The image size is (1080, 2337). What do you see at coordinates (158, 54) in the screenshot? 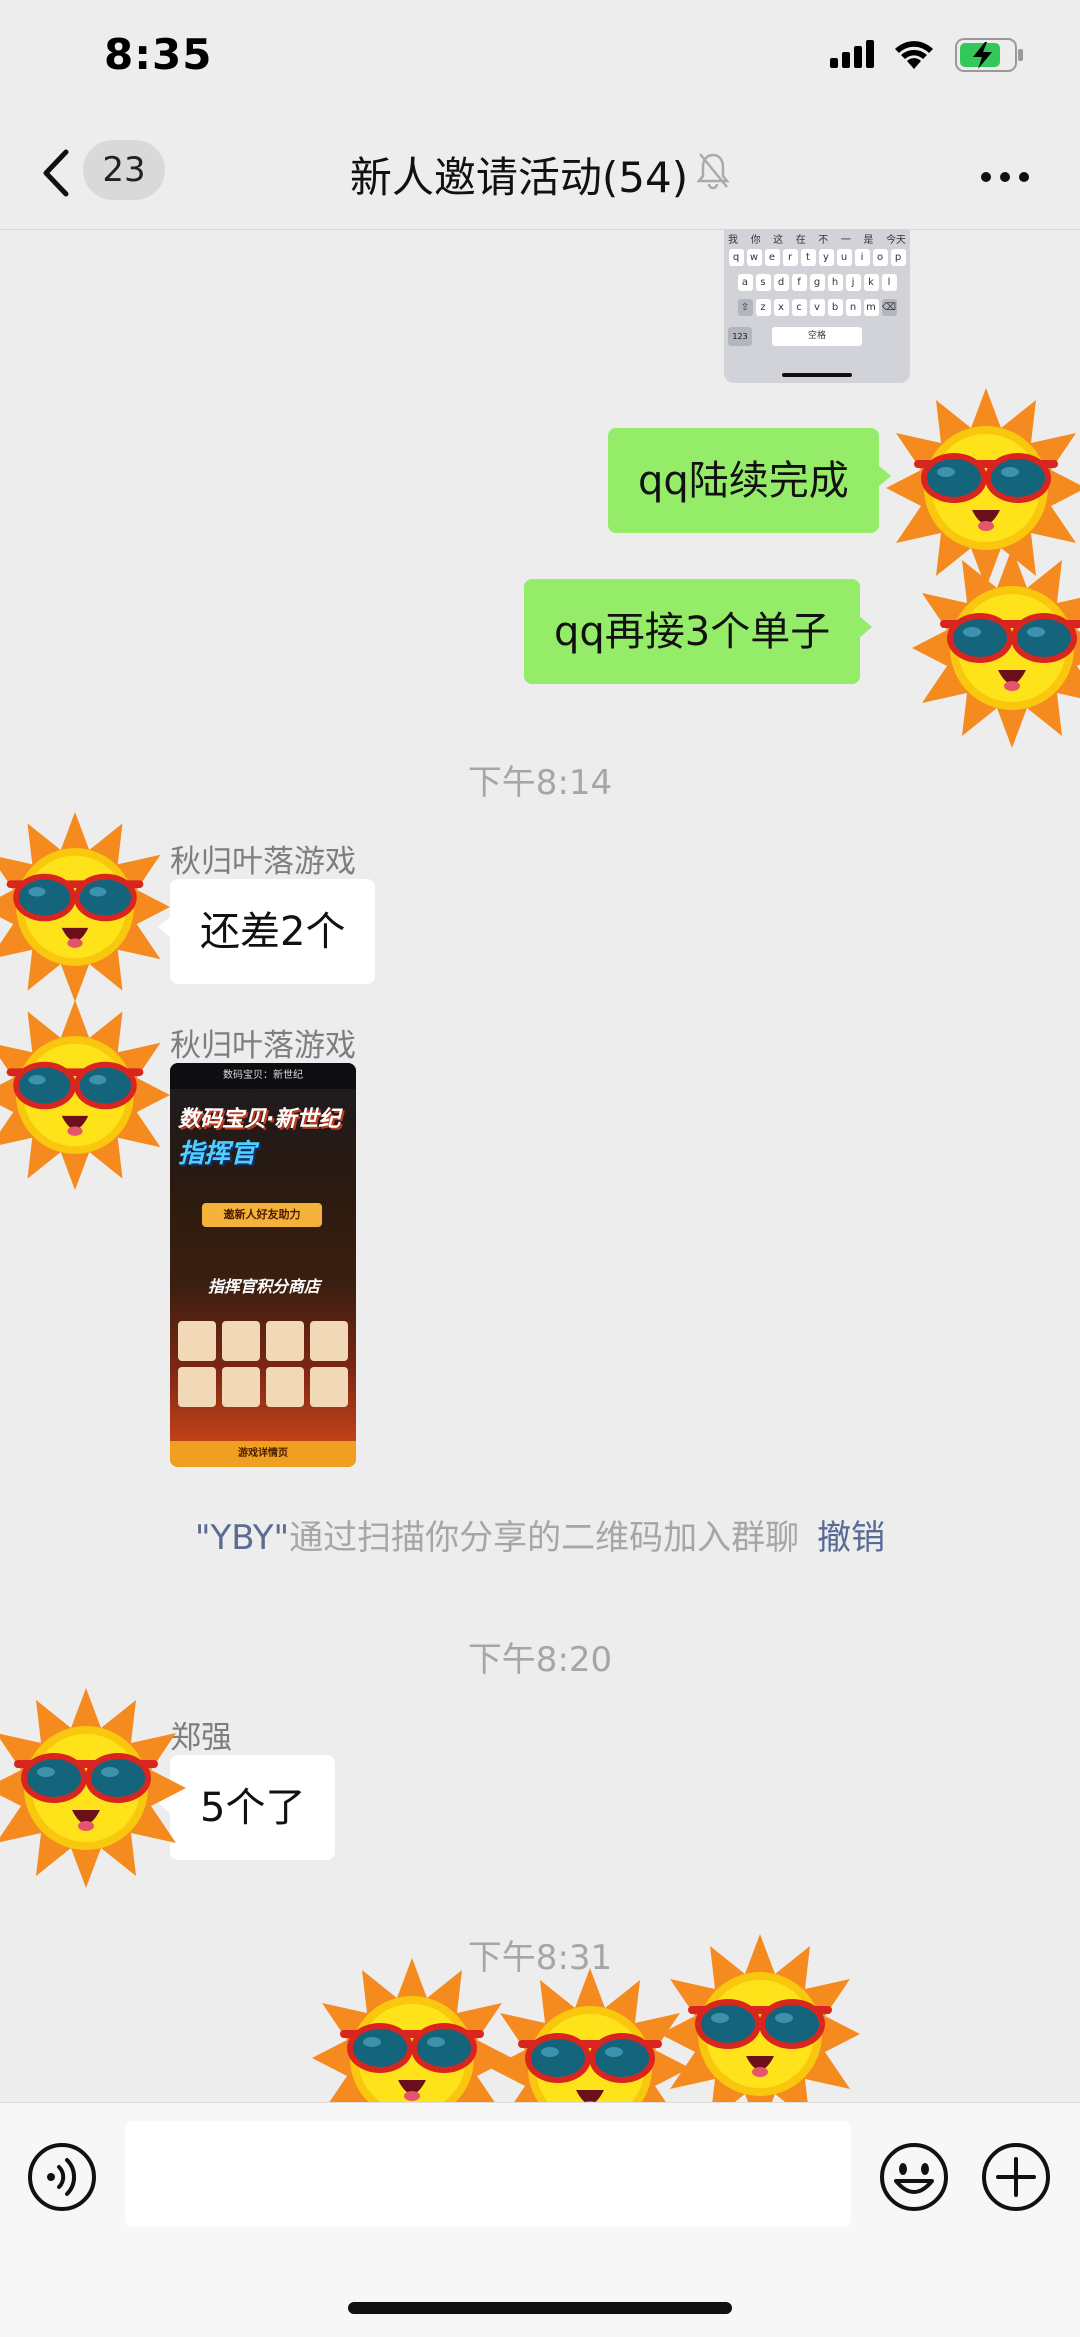
I see `status-time: 8:35` at bounding box center [158, 54].